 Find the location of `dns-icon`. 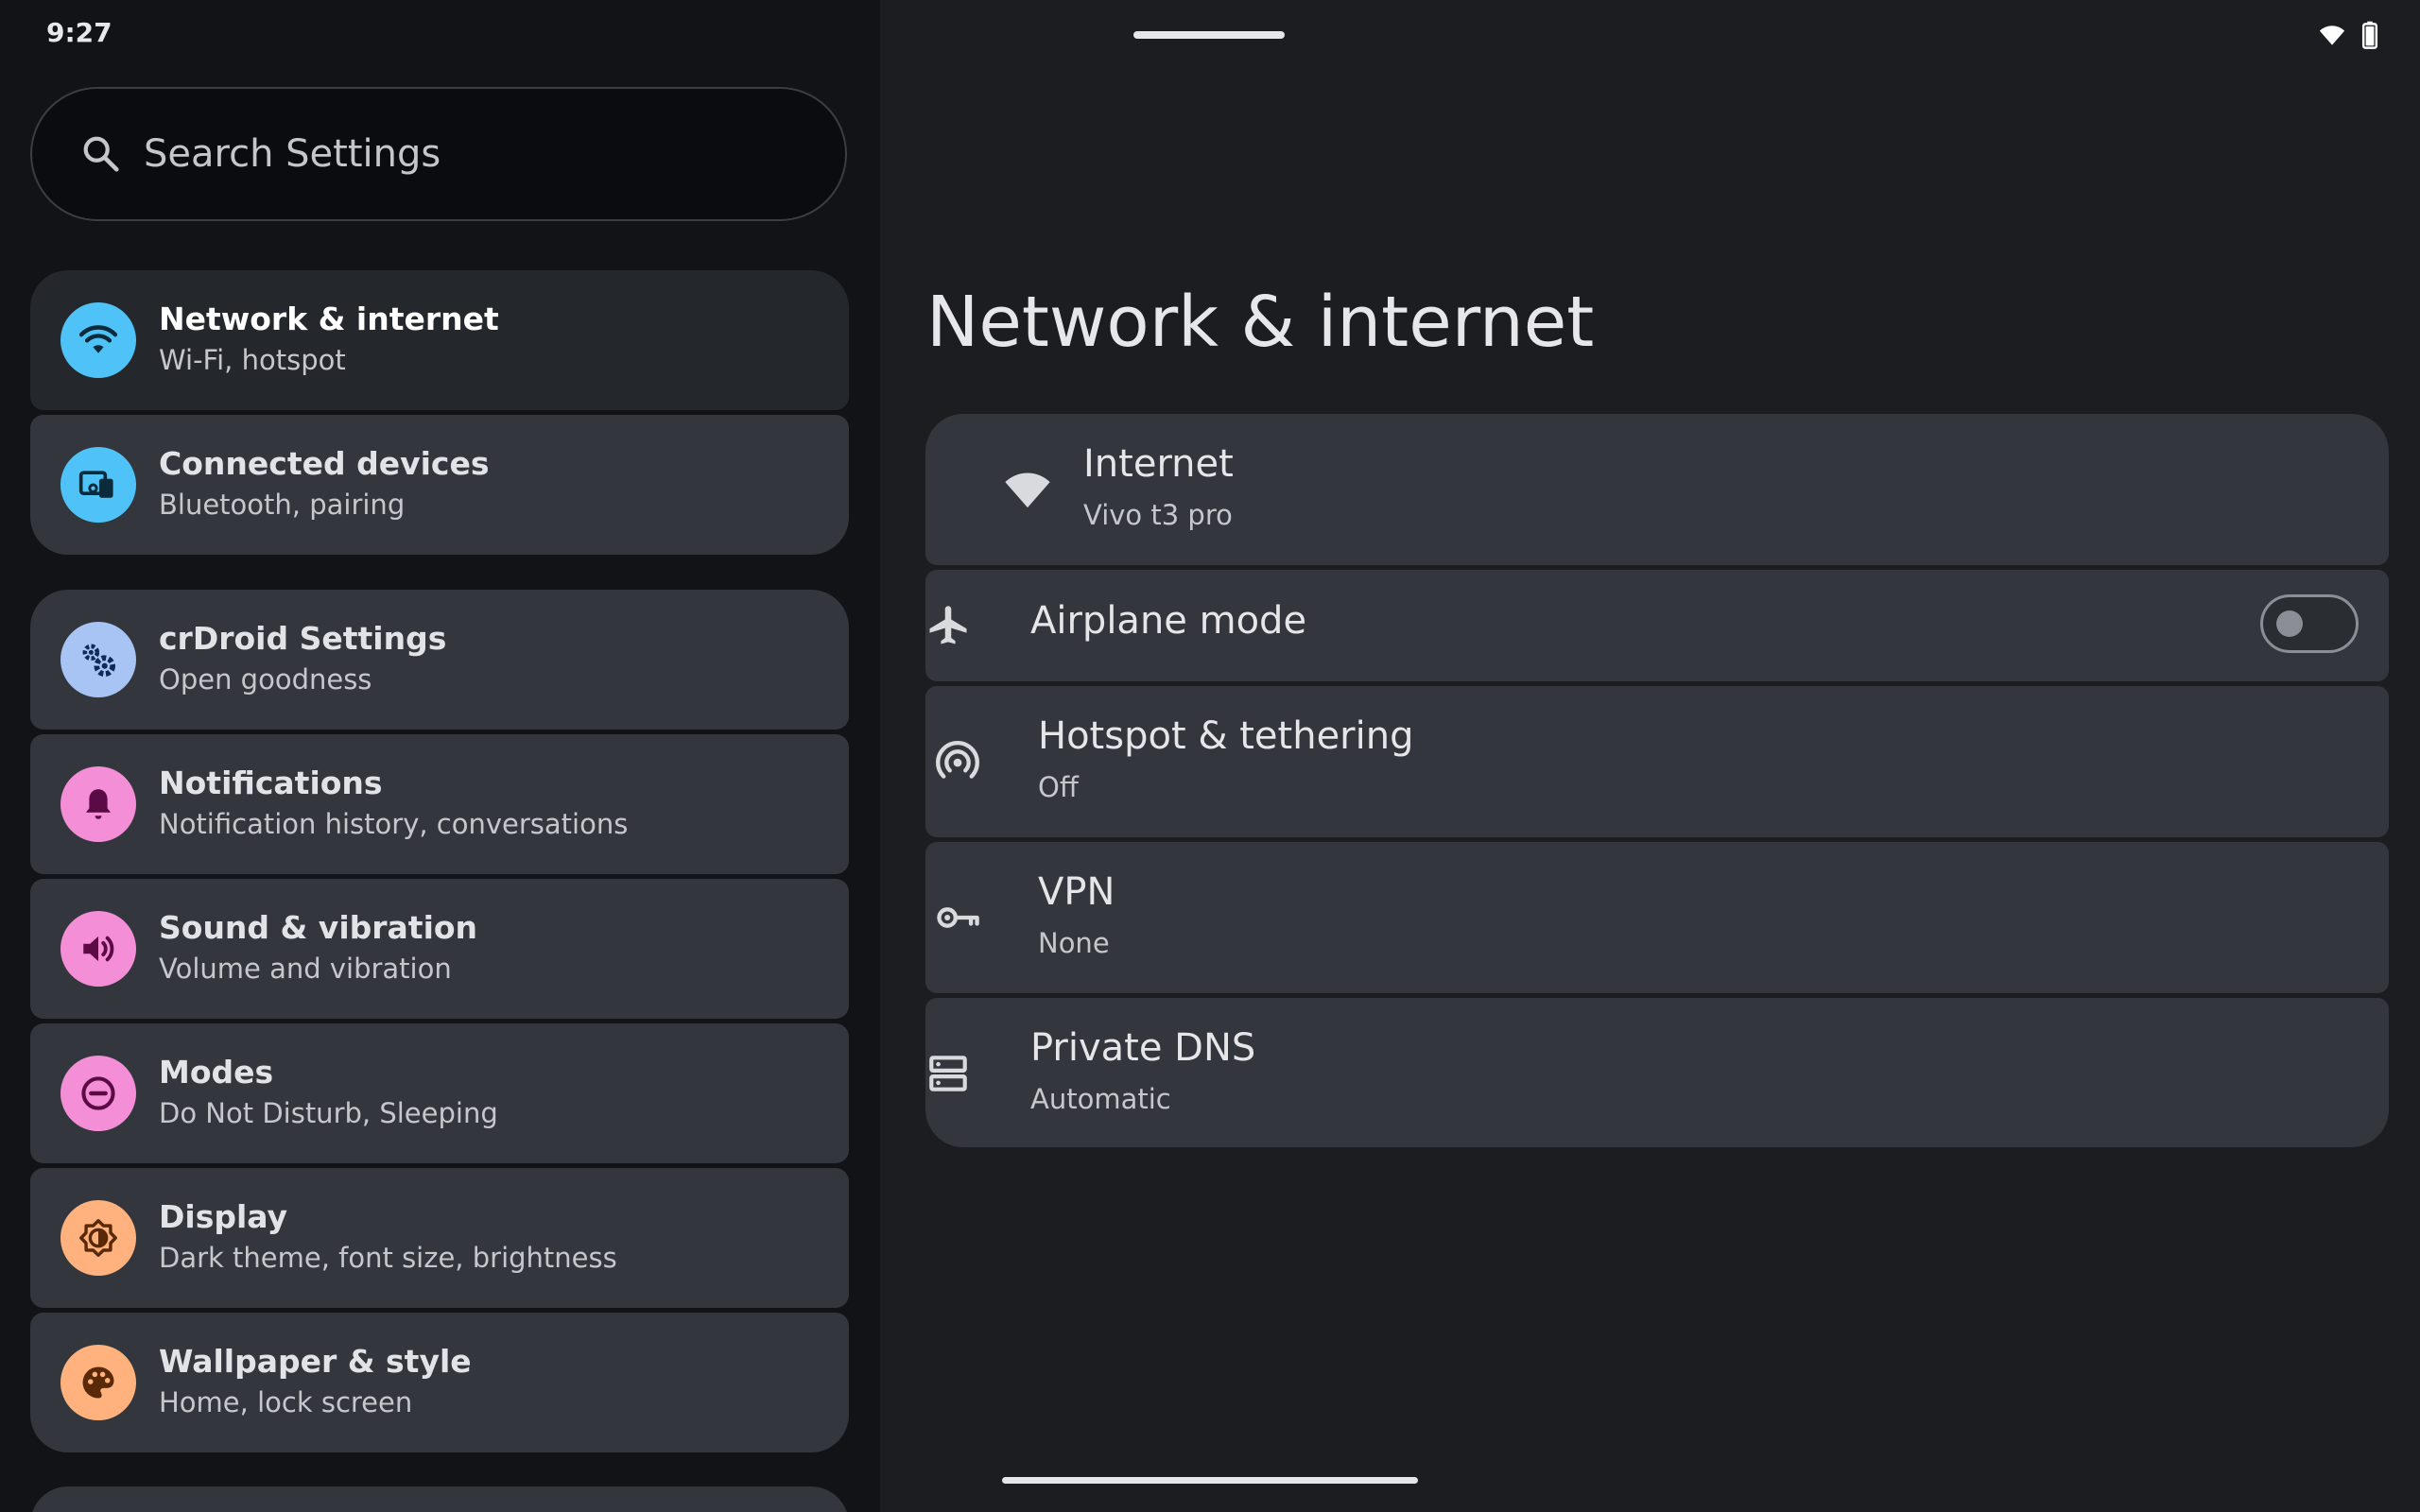

dns-icon is located at coordinates (948, 1073).